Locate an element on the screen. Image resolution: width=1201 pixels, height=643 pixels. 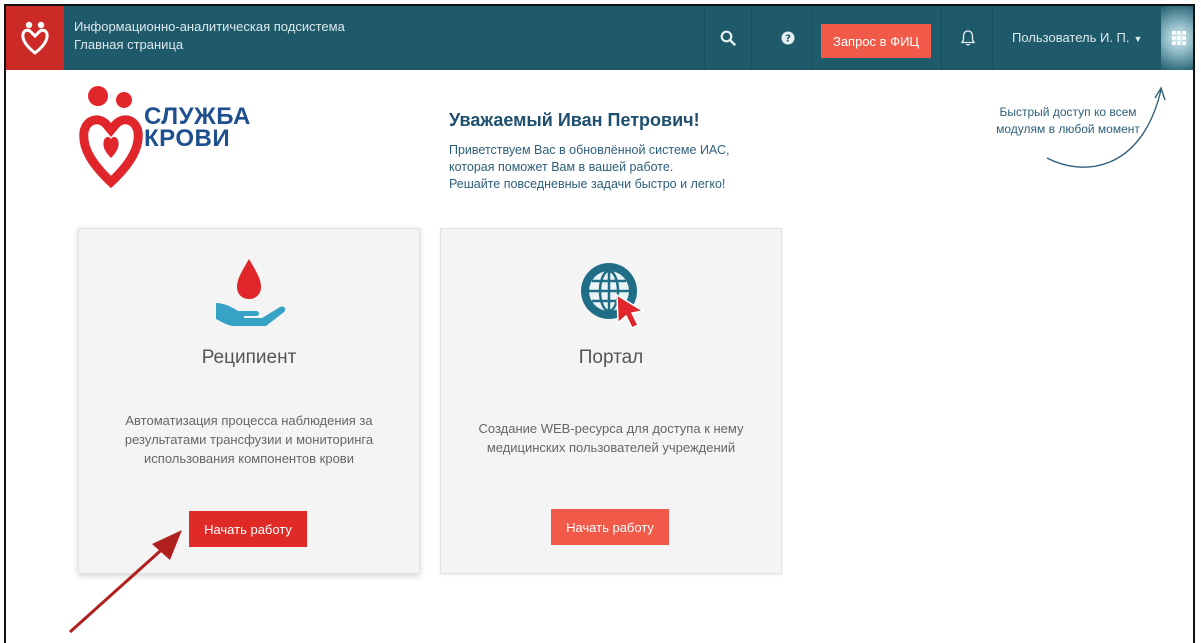
blood-service-logo-icon is located at coordinates (111, 137).